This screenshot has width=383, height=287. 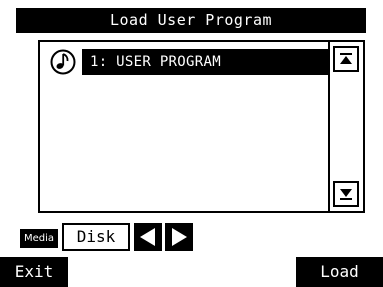 What do you see at coordinates (191, 20) in the screenshot?
I see `page-title: Load User Program` at bounding box center [191, 20].